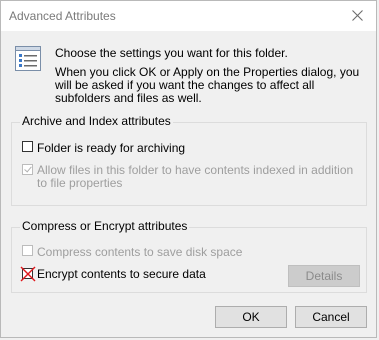 The height and width of the screenshot is (340, 379). I want to click on ok-button: OK, so click(251, 317).